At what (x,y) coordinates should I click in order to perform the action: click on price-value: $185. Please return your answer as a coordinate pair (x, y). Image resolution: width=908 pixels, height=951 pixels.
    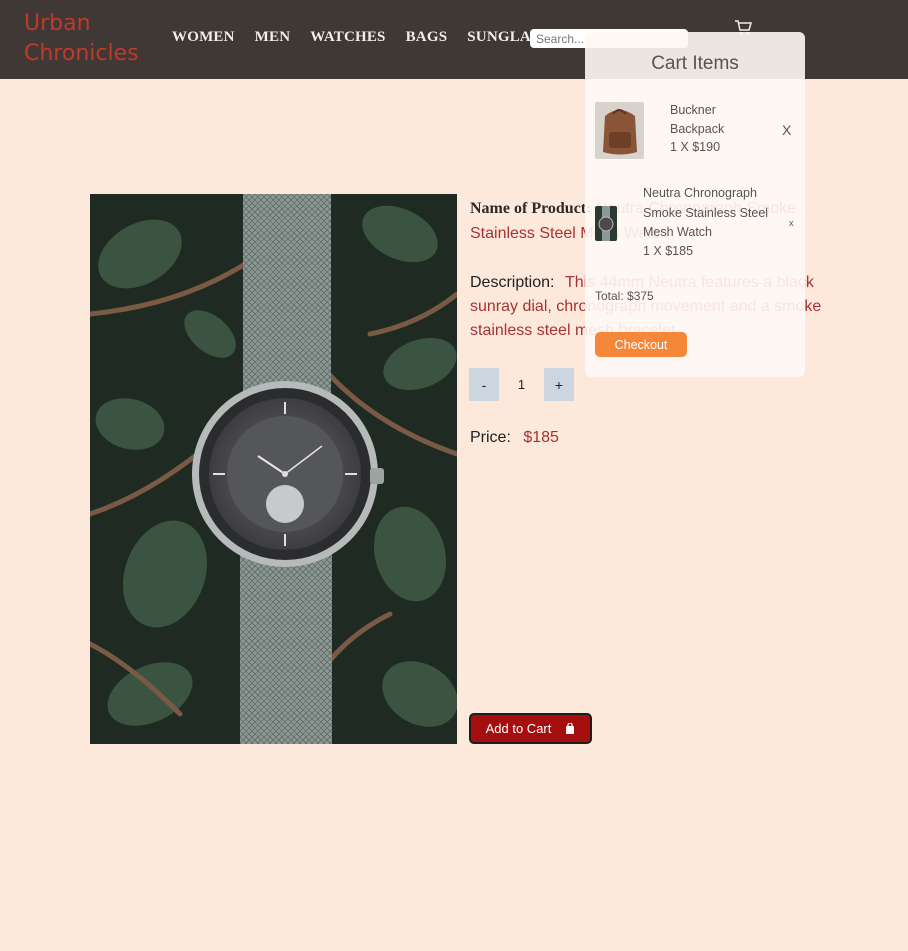
    Looking at the image, I should click on (541, 437).